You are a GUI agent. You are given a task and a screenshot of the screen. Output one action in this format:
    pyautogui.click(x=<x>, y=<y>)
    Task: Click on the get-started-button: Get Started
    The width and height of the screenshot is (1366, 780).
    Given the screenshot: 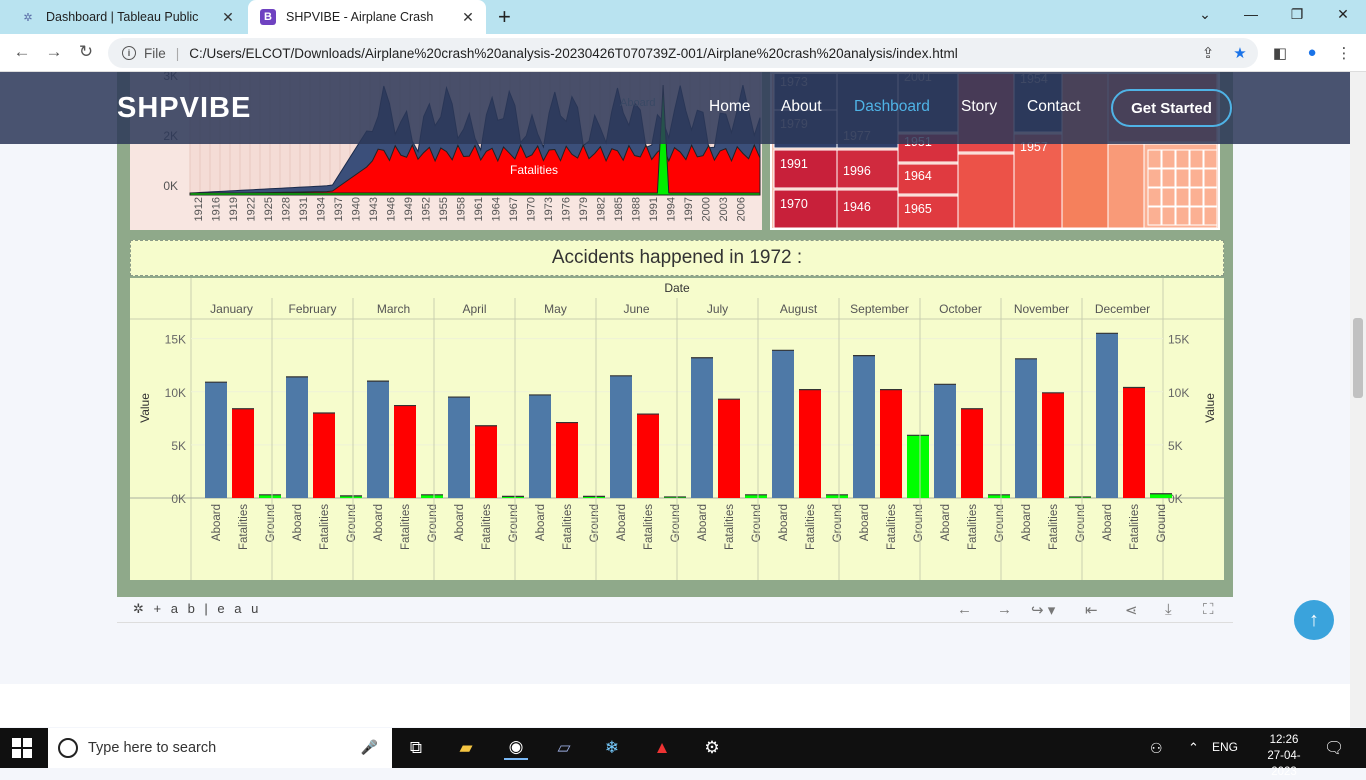 What is the action you would take?
    pyautogui.click(x=1171, y=108)
    